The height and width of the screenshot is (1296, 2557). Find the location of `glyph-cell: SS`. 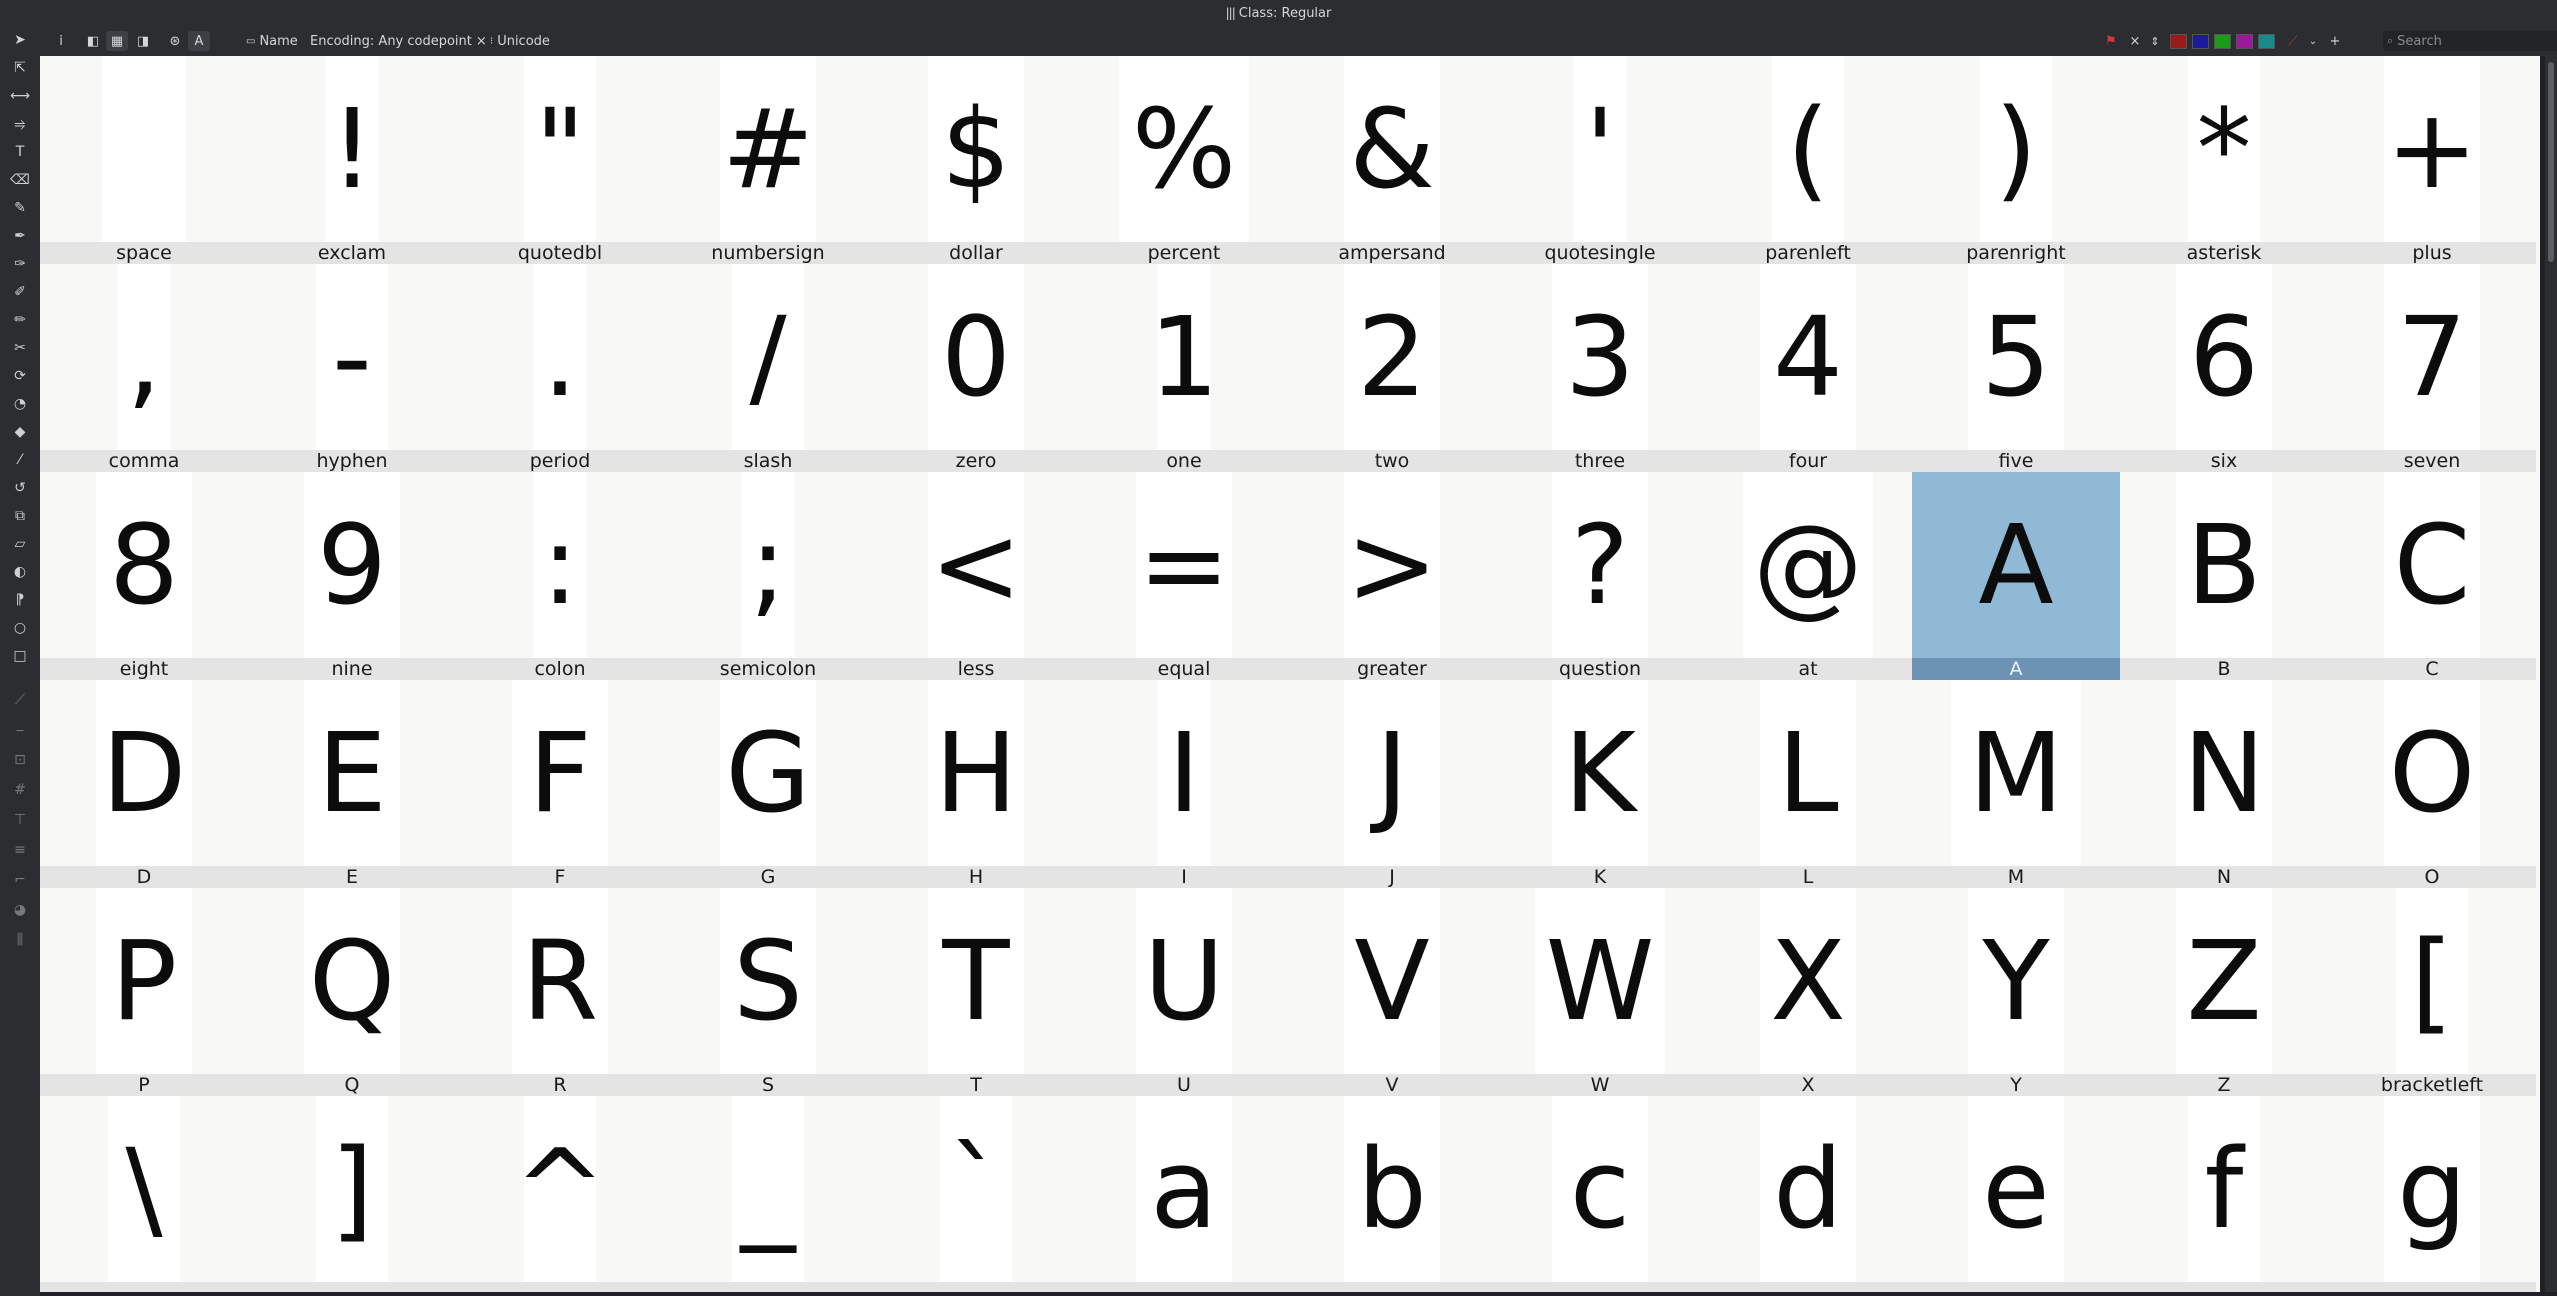

glyph-cell: SS is located at coordinates (768, 992).